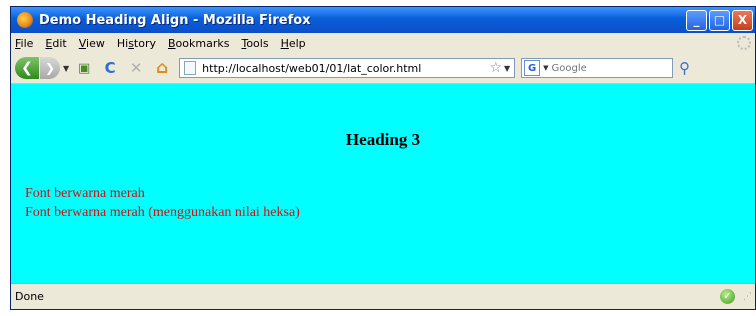 The width and height of the screenshot is (756, 316). What do you see at coordinates (162, 68) in the screenshot?
I see `home-button: ⌂` at bounding box center [162, 68].